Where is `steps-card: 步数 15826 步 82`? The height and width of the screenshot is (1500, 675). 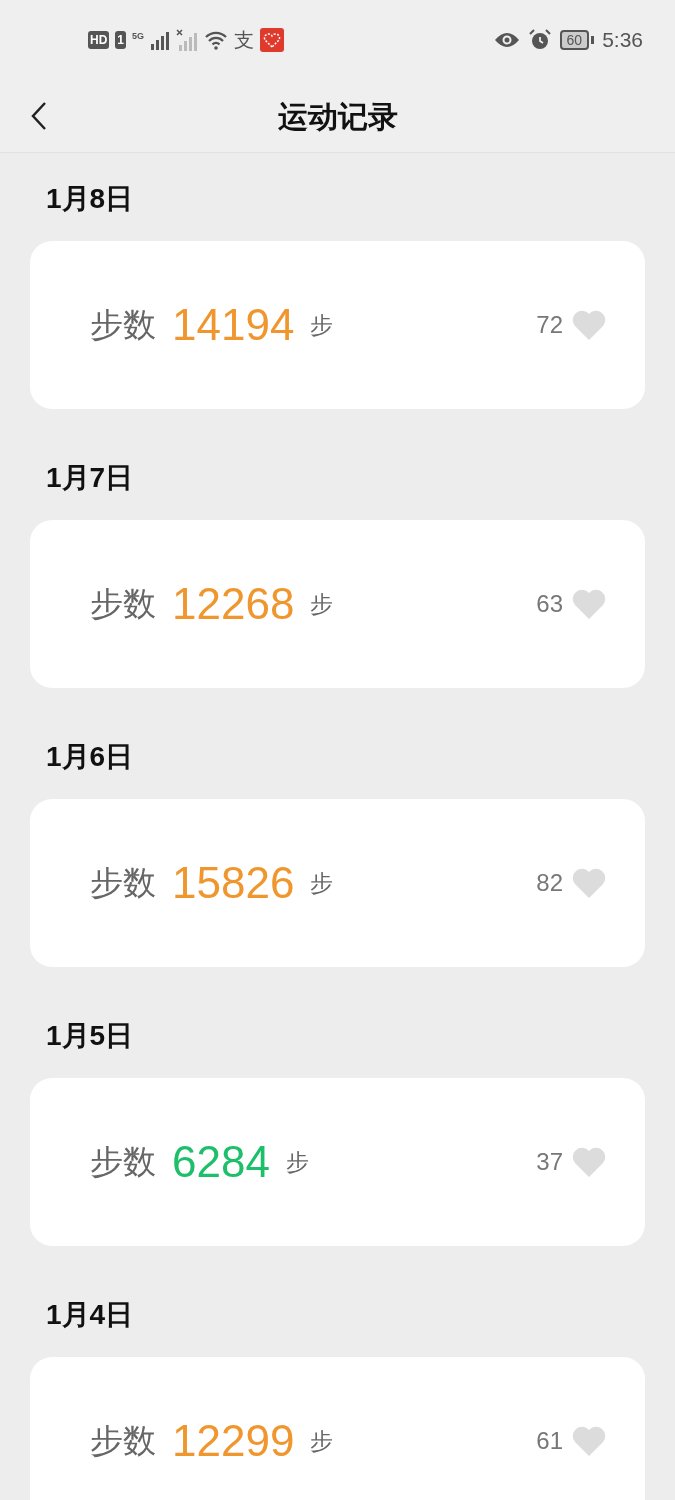 steps-card: 步数 15826 步 82 is located at coordinates (337, 883).